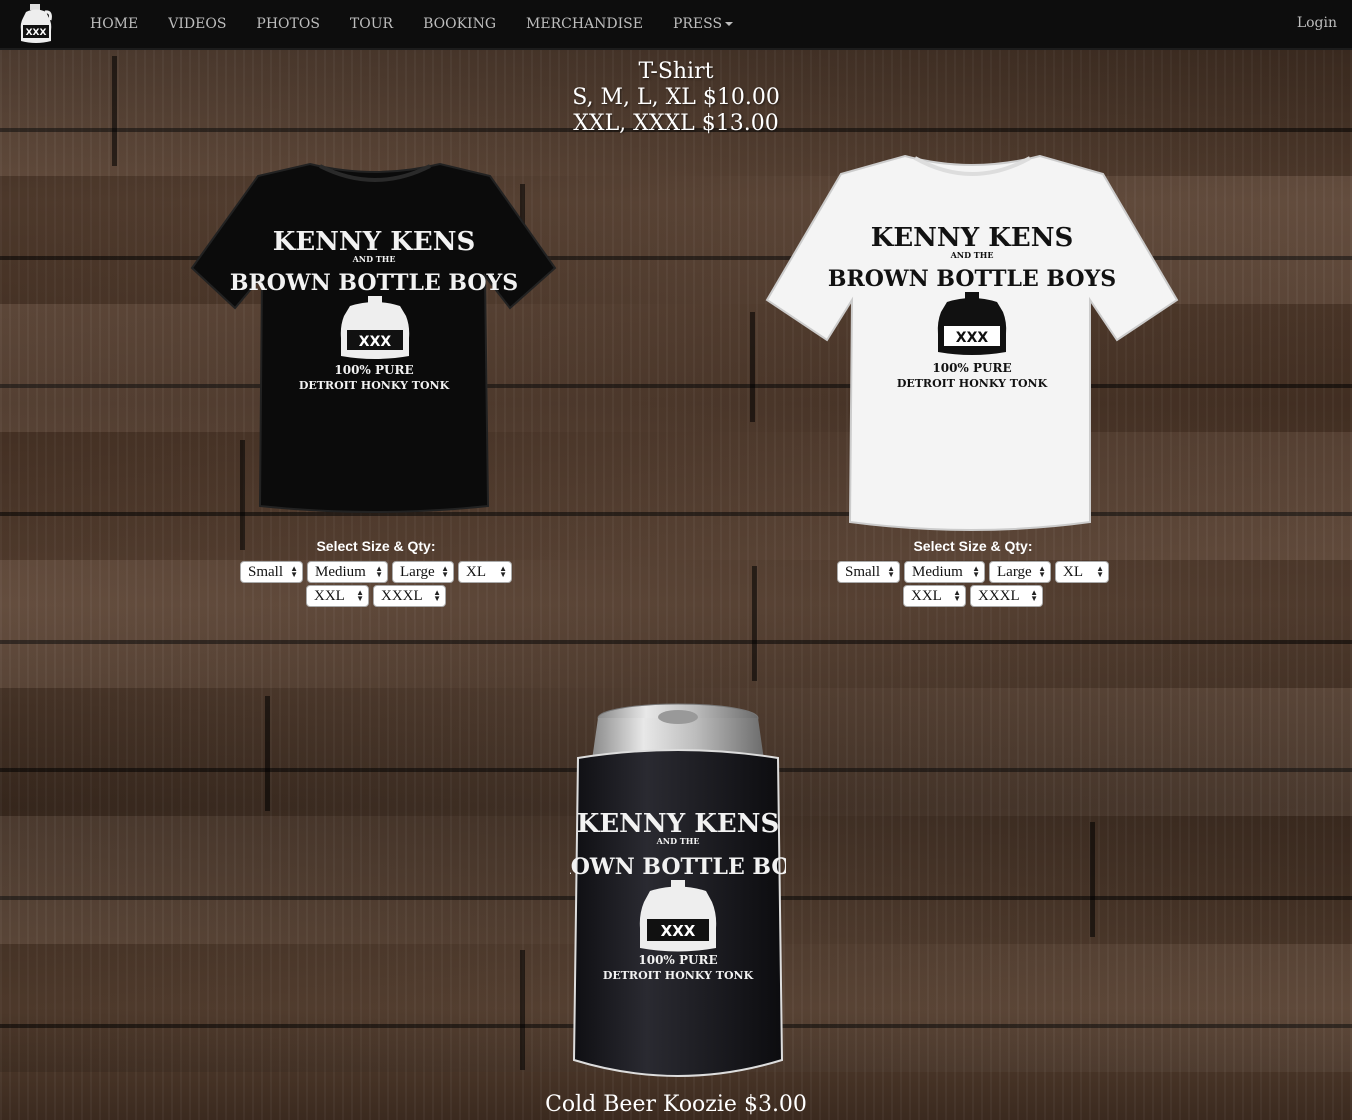 Image resolution: width=1352 pixels, height=1120 pixels. Describe the element at coordinates (288, 24) in the screenshot. I see `nav-photos: PHOTOS` at that location.